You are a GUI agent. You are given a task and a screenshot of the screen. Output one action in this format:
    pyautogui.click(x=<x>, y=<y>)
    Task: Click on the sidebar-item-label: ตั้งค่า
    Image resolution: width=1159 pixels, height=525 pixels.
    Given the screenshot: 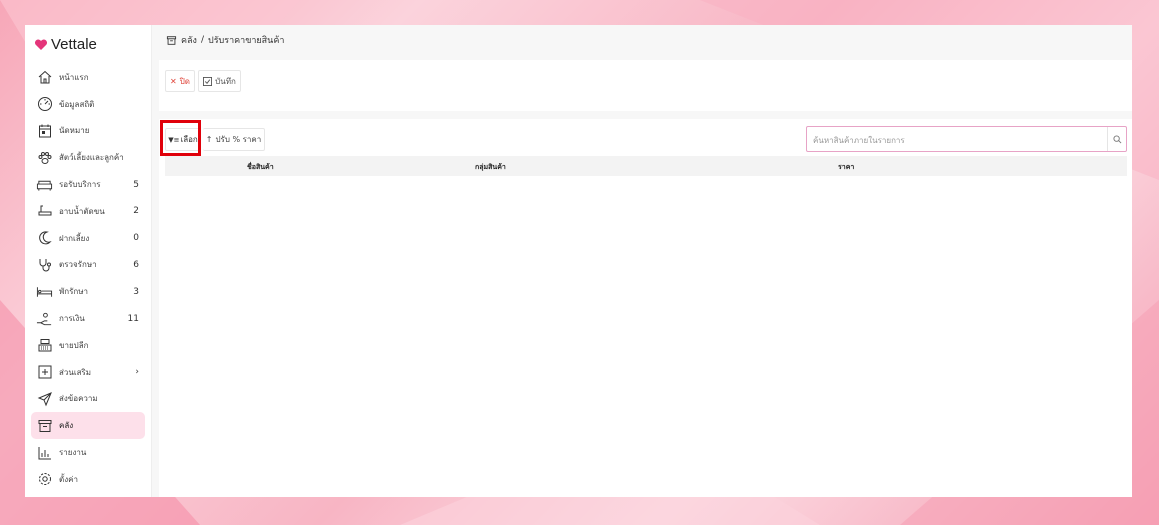 What is the action you would take?
    pyautogui.click(x=68, y=479)
    